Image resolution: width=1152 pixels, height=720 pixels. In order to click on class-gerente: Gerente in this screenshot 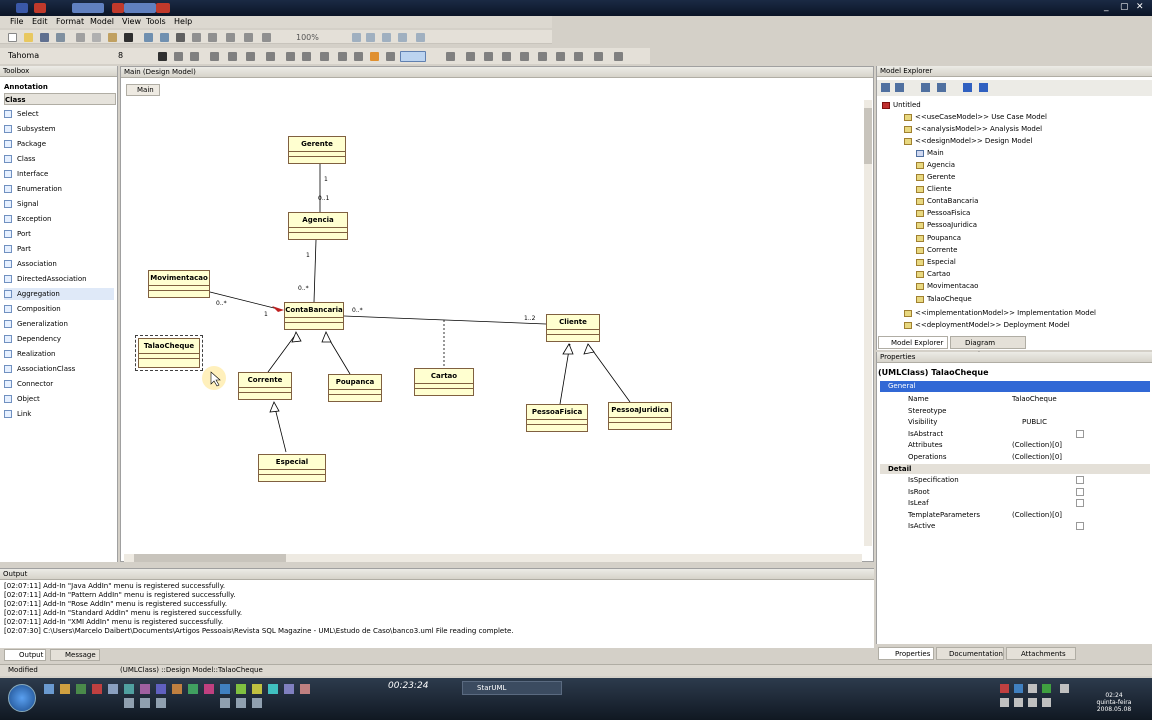, I will do `click(317, 150)`.